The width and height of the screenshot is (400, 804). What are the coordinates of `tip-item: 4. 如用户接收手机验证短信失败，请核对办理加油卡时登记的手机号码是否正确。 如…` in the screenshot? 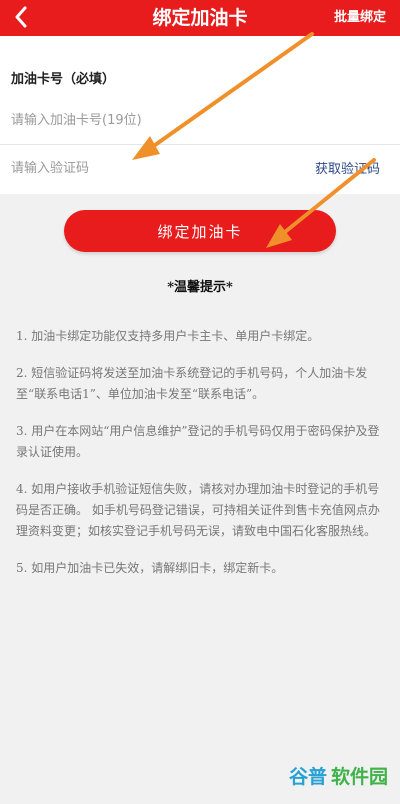 It's located at (198, 510).